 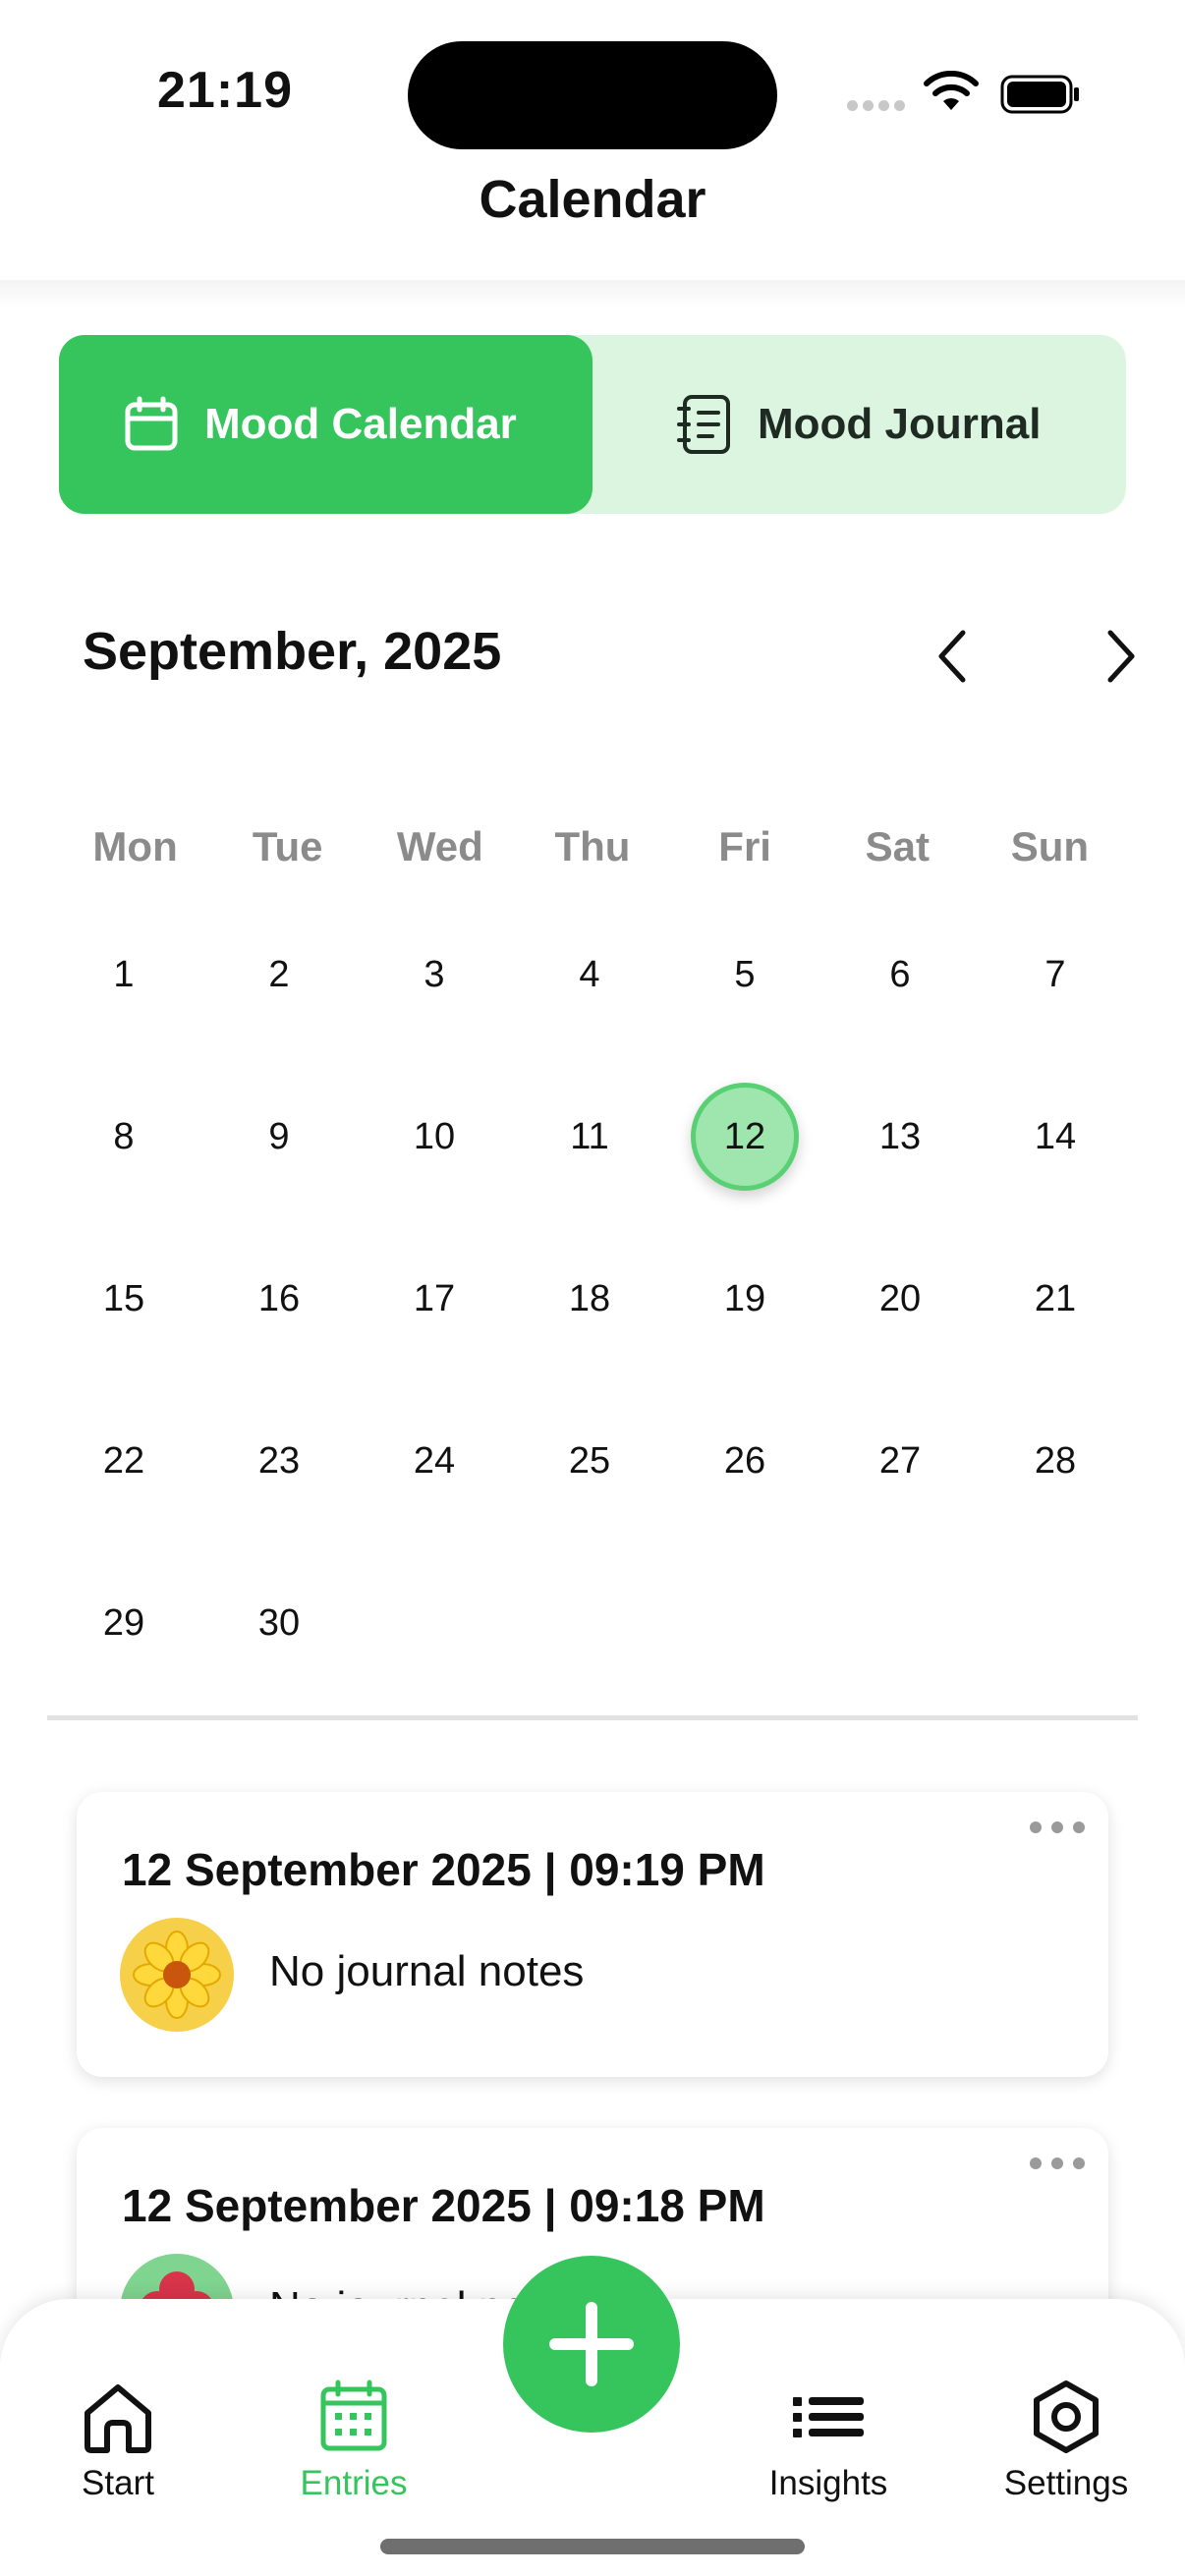 What do you see at coordinates (434, 975) in the screenshot?
I see `calendar-day: 3` at bounding box center [434, 975].